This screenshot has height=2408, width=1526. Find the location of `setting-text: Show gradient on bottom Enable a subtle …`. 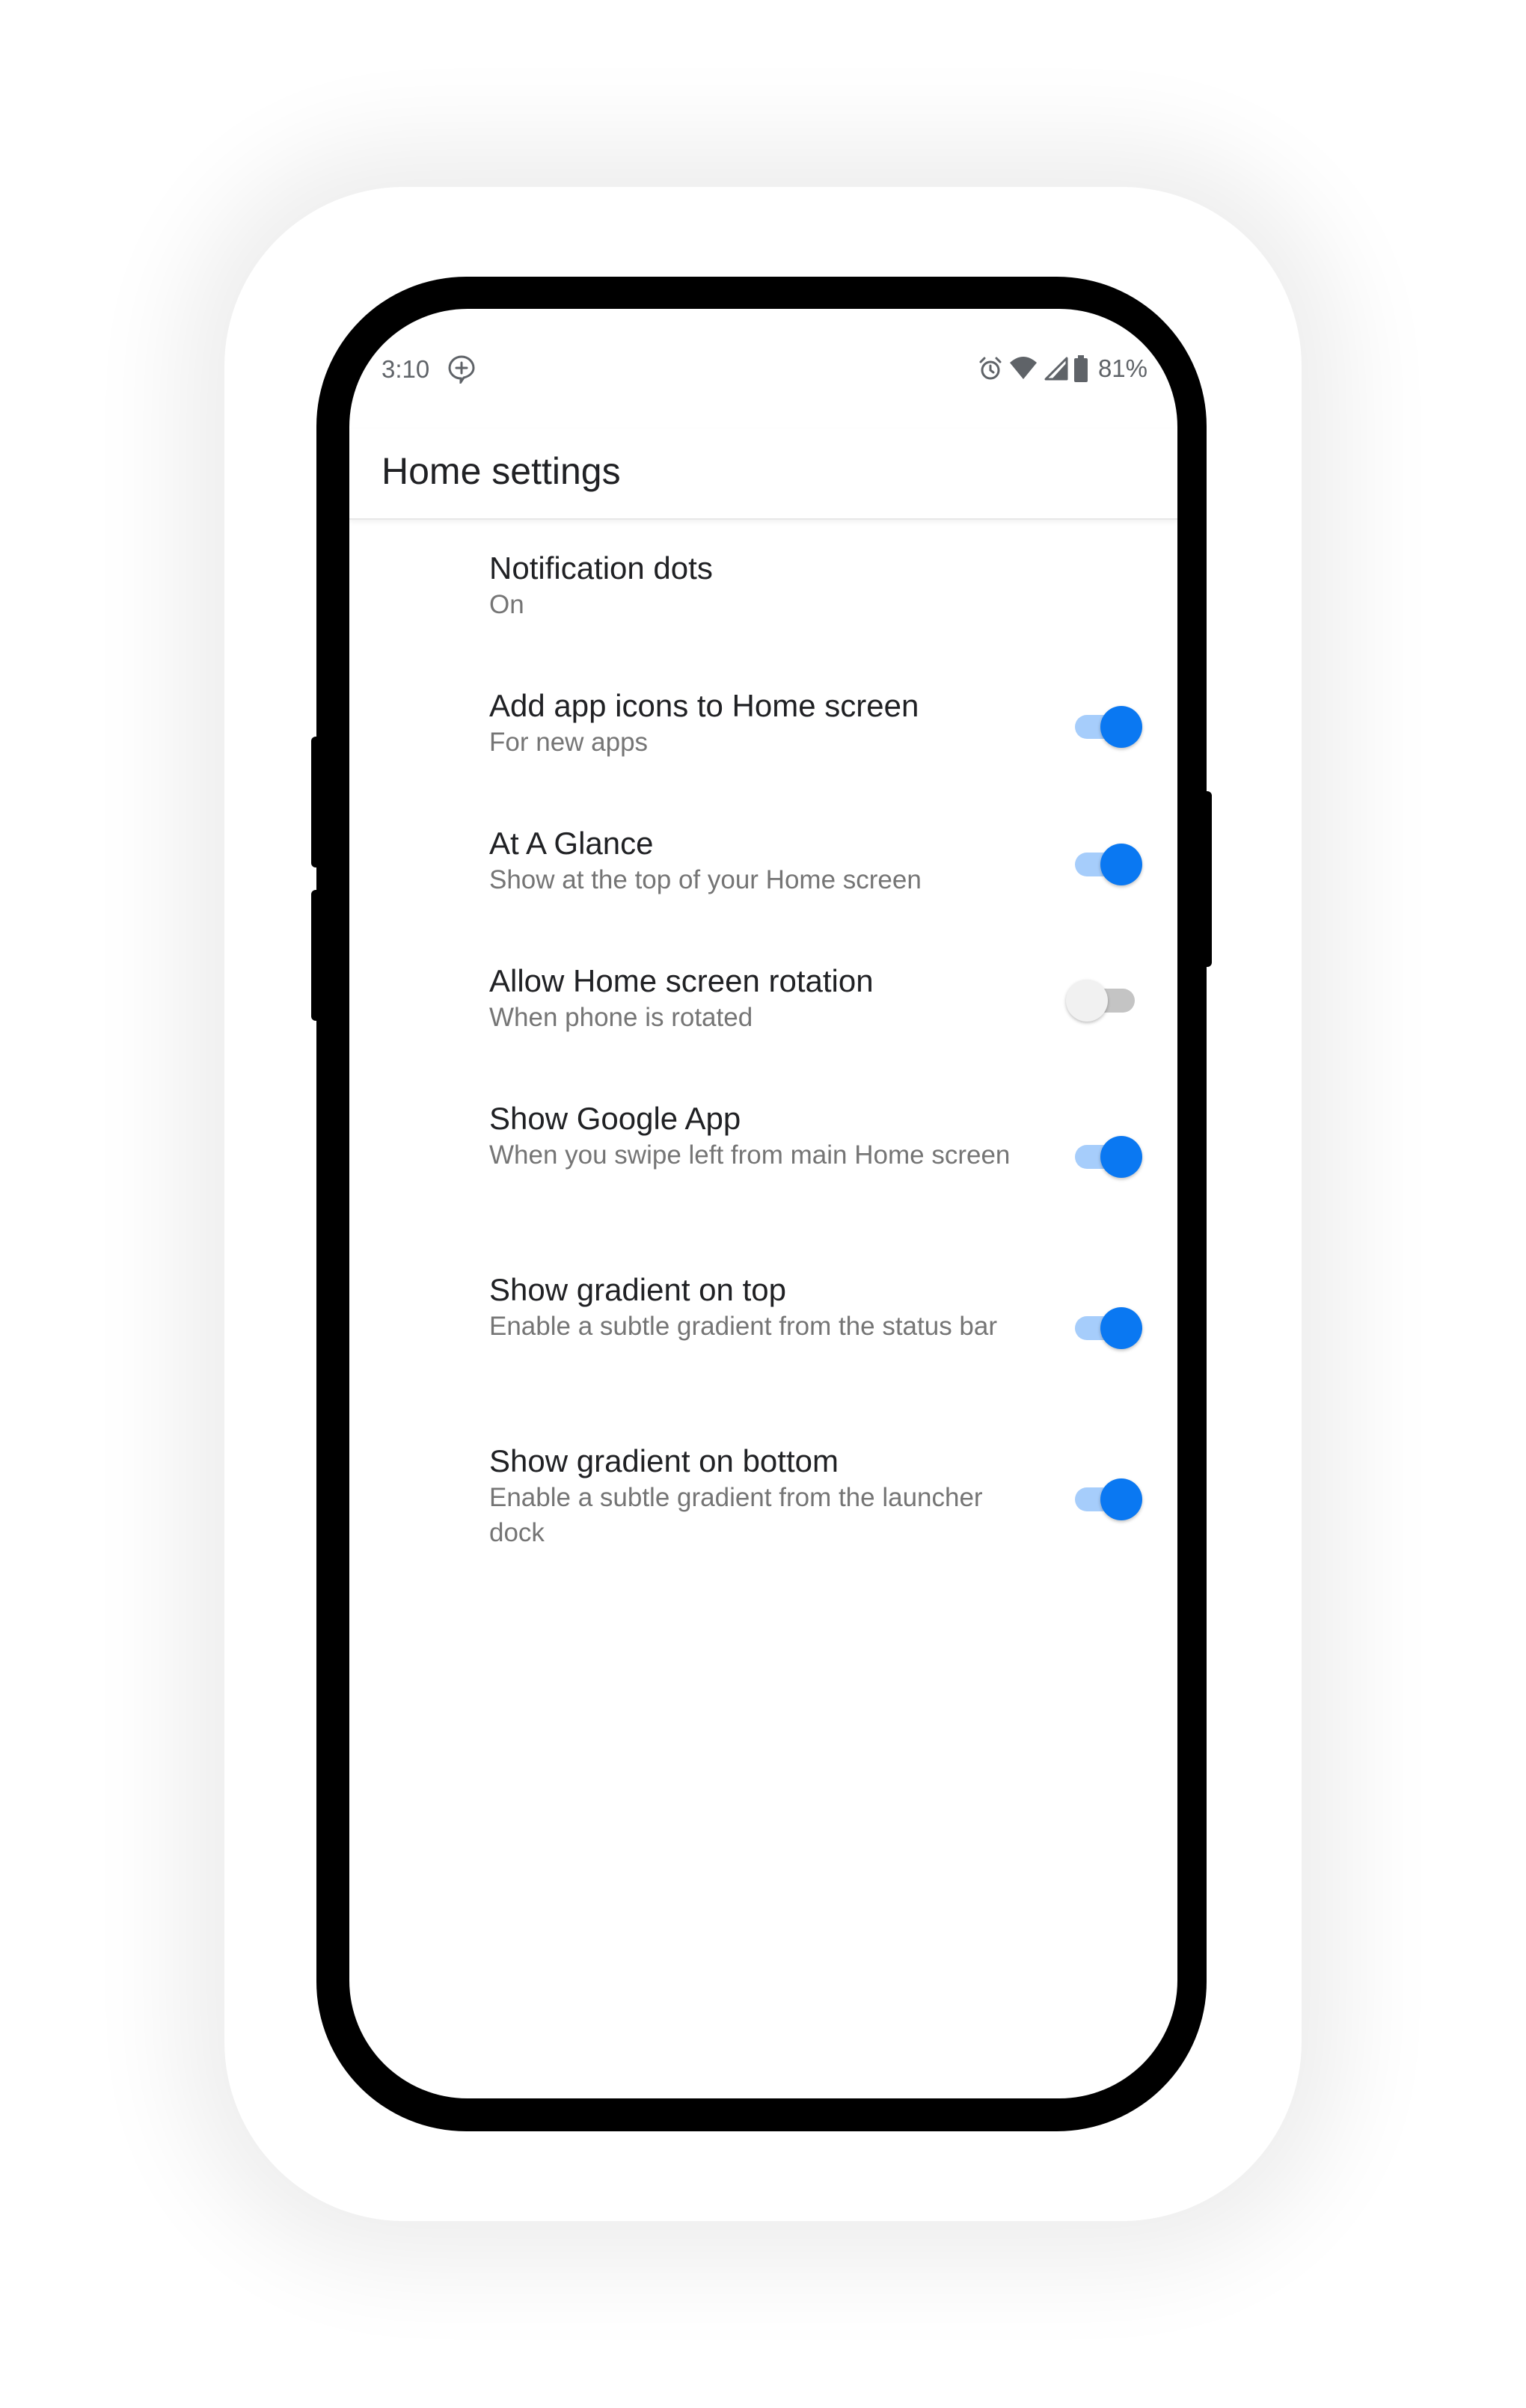

setting-text: Show gradient on bottom Enable a subtle … is located at coordinates (751, 1496).